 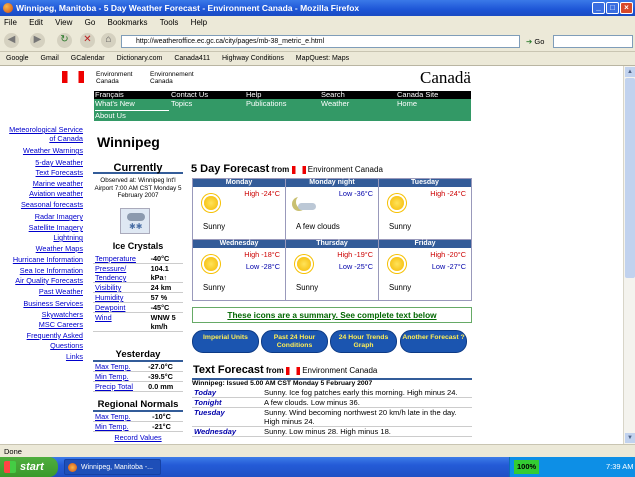 What do you see at coordinates (62, 314) in the screenshot?
I see `leftnav-skywatchers: Skywatchers` at bounding box center [62, 314].